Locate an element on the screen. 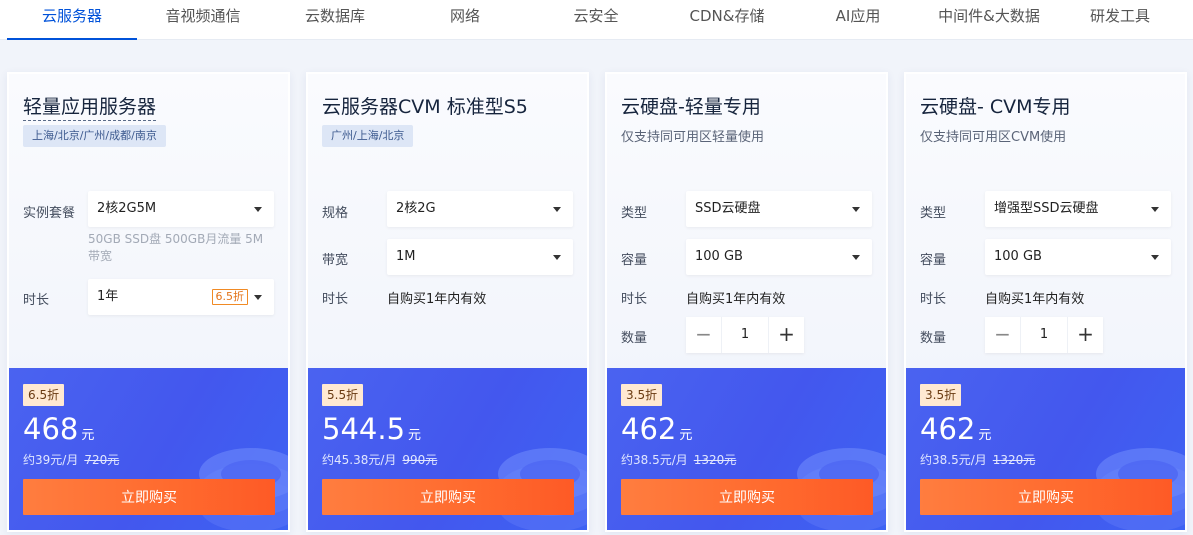 This screenshot has width=1193, height=535. spec-label: 规格 is located at coordinates (335, 213).